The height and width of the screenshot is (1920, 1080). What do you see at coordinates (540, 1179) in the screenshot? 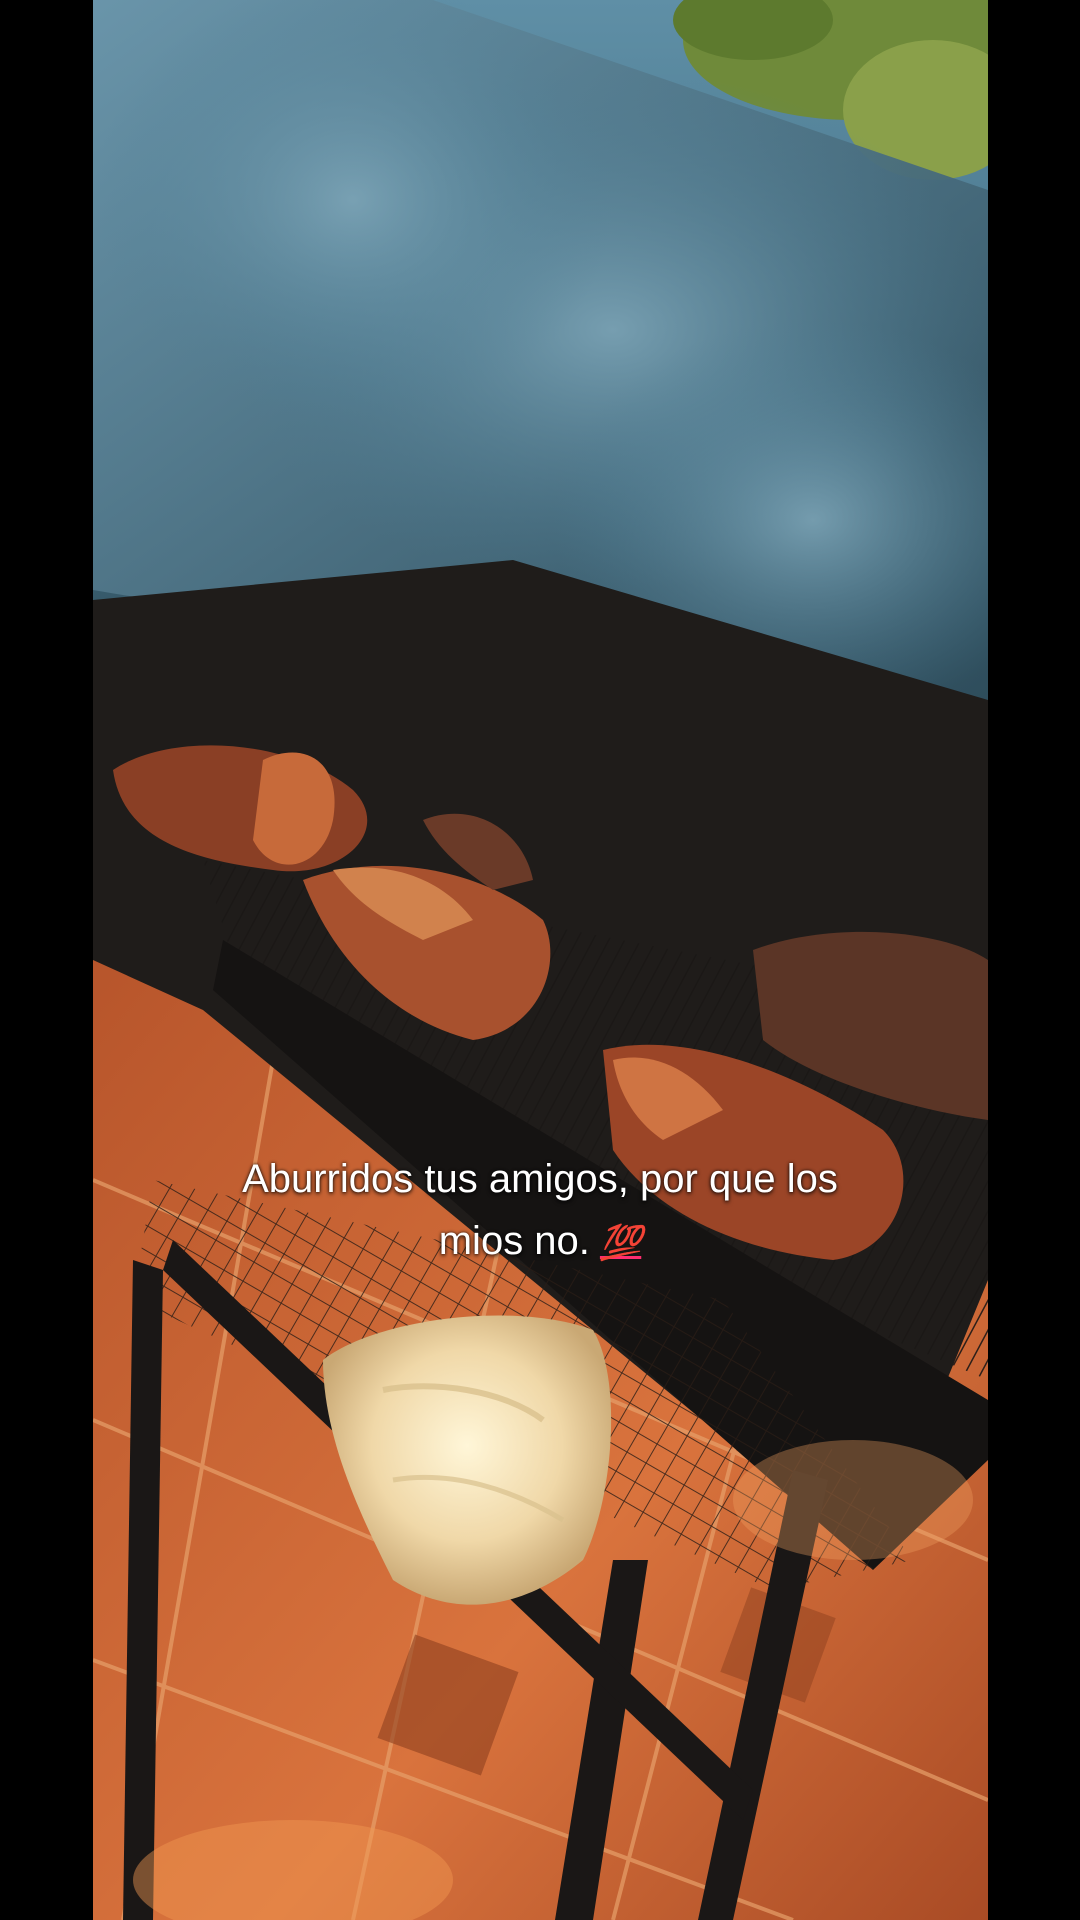
I see `caption-line-1: Aburridos tus amigos, por que los` at bounding box center [540, 1179].